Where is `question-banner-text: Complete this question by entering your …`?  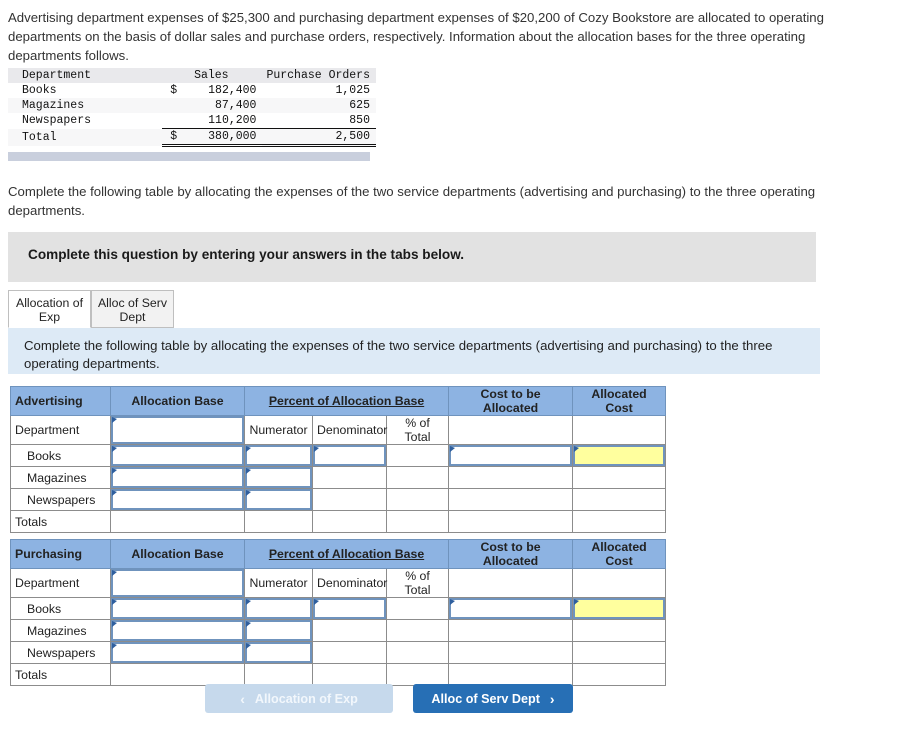
question-banner-text: Complete this question by entering your … is located at coordinates (246, 254).